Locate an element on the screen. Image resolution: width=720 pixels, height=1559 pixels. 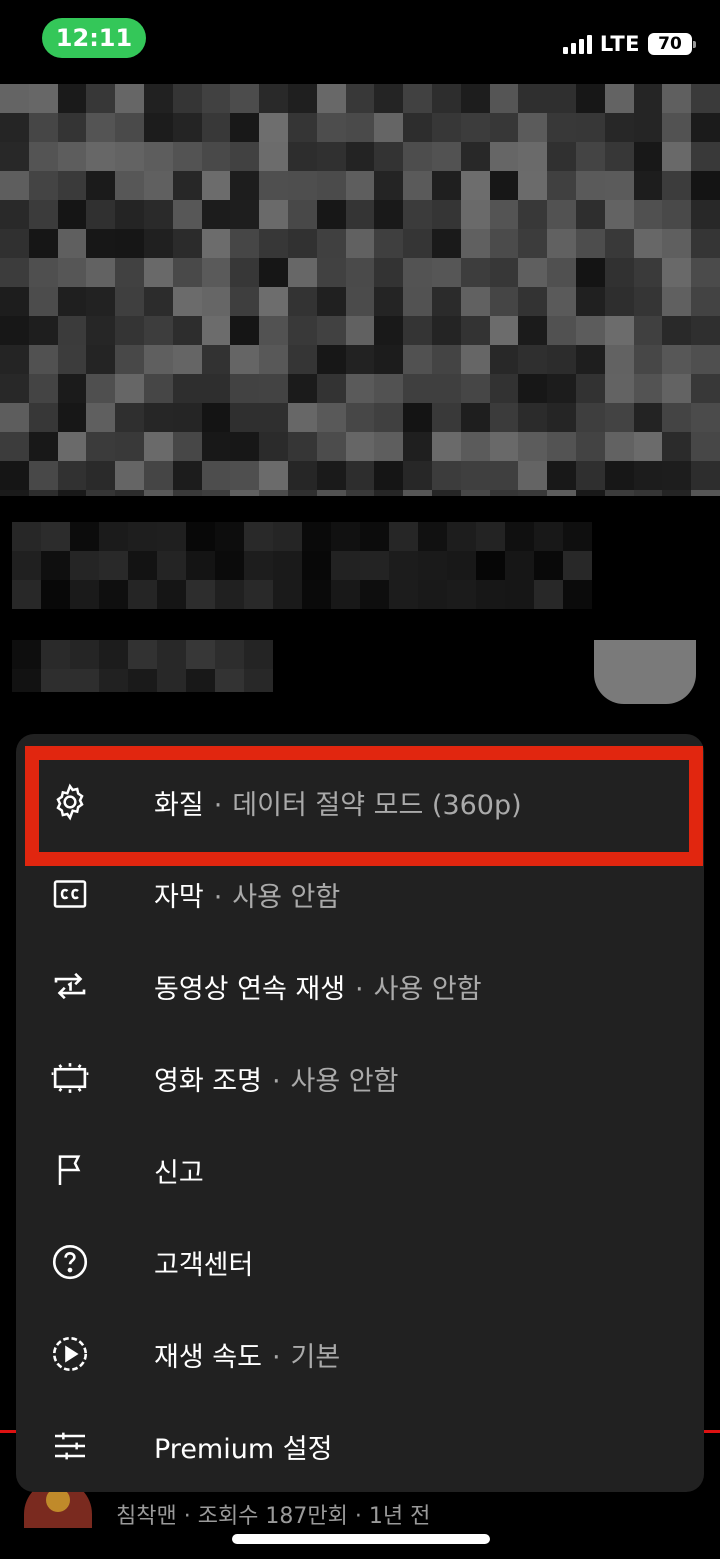
repeat-one-icon is located at coordinates (70, 986).